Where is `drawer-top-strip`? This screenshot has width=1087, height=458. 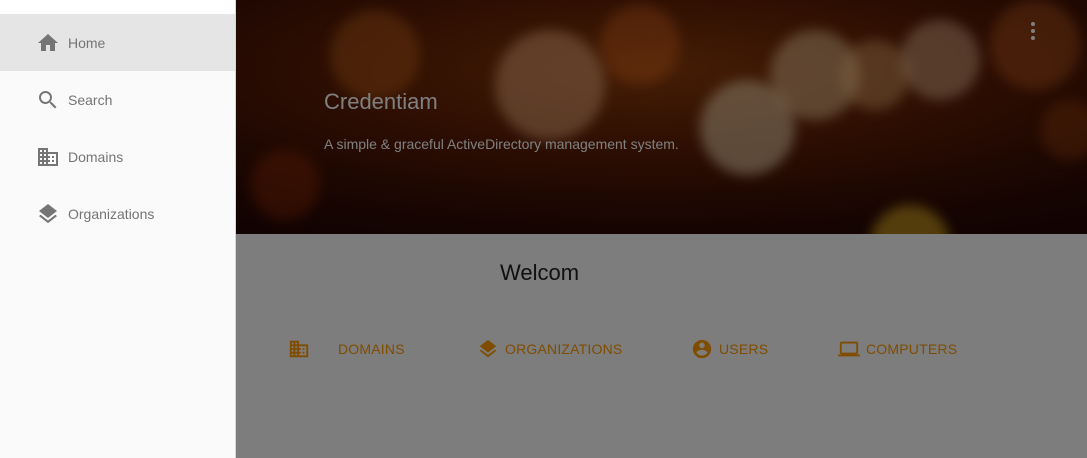 drawer-top-strip is located at coordinates (117, 7).